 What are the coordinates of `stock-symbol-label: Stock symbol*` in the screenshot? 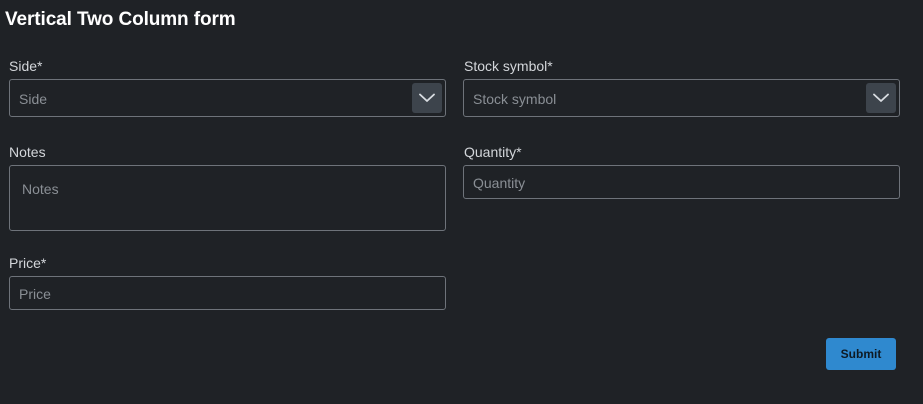 It's located at (508, 66).